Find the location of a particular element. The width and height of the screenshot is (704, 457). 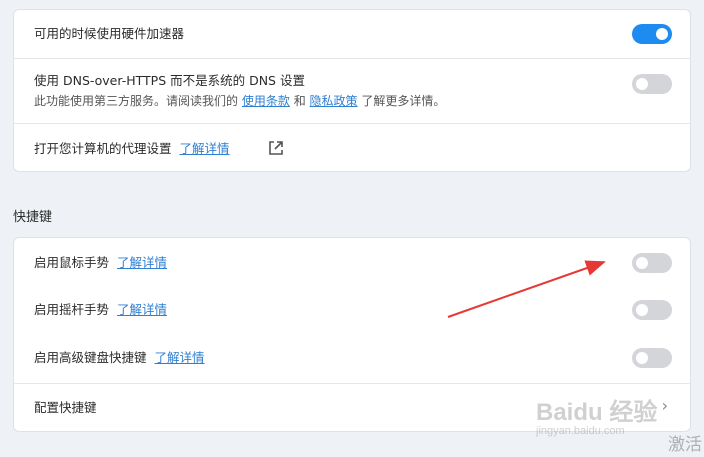

activate-watermark: 激活 is located at coordinates (685, 444).